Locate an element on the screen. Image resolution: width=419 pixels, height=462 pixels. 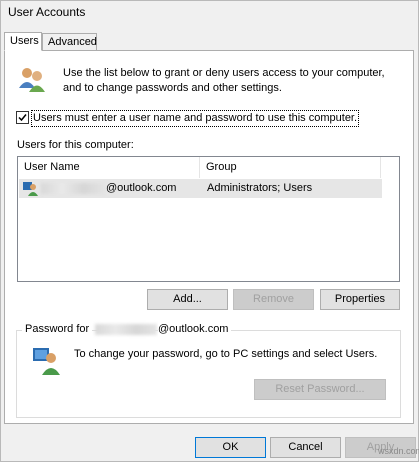
password-title-prefix: Password for is located at coordinates (57, 329).